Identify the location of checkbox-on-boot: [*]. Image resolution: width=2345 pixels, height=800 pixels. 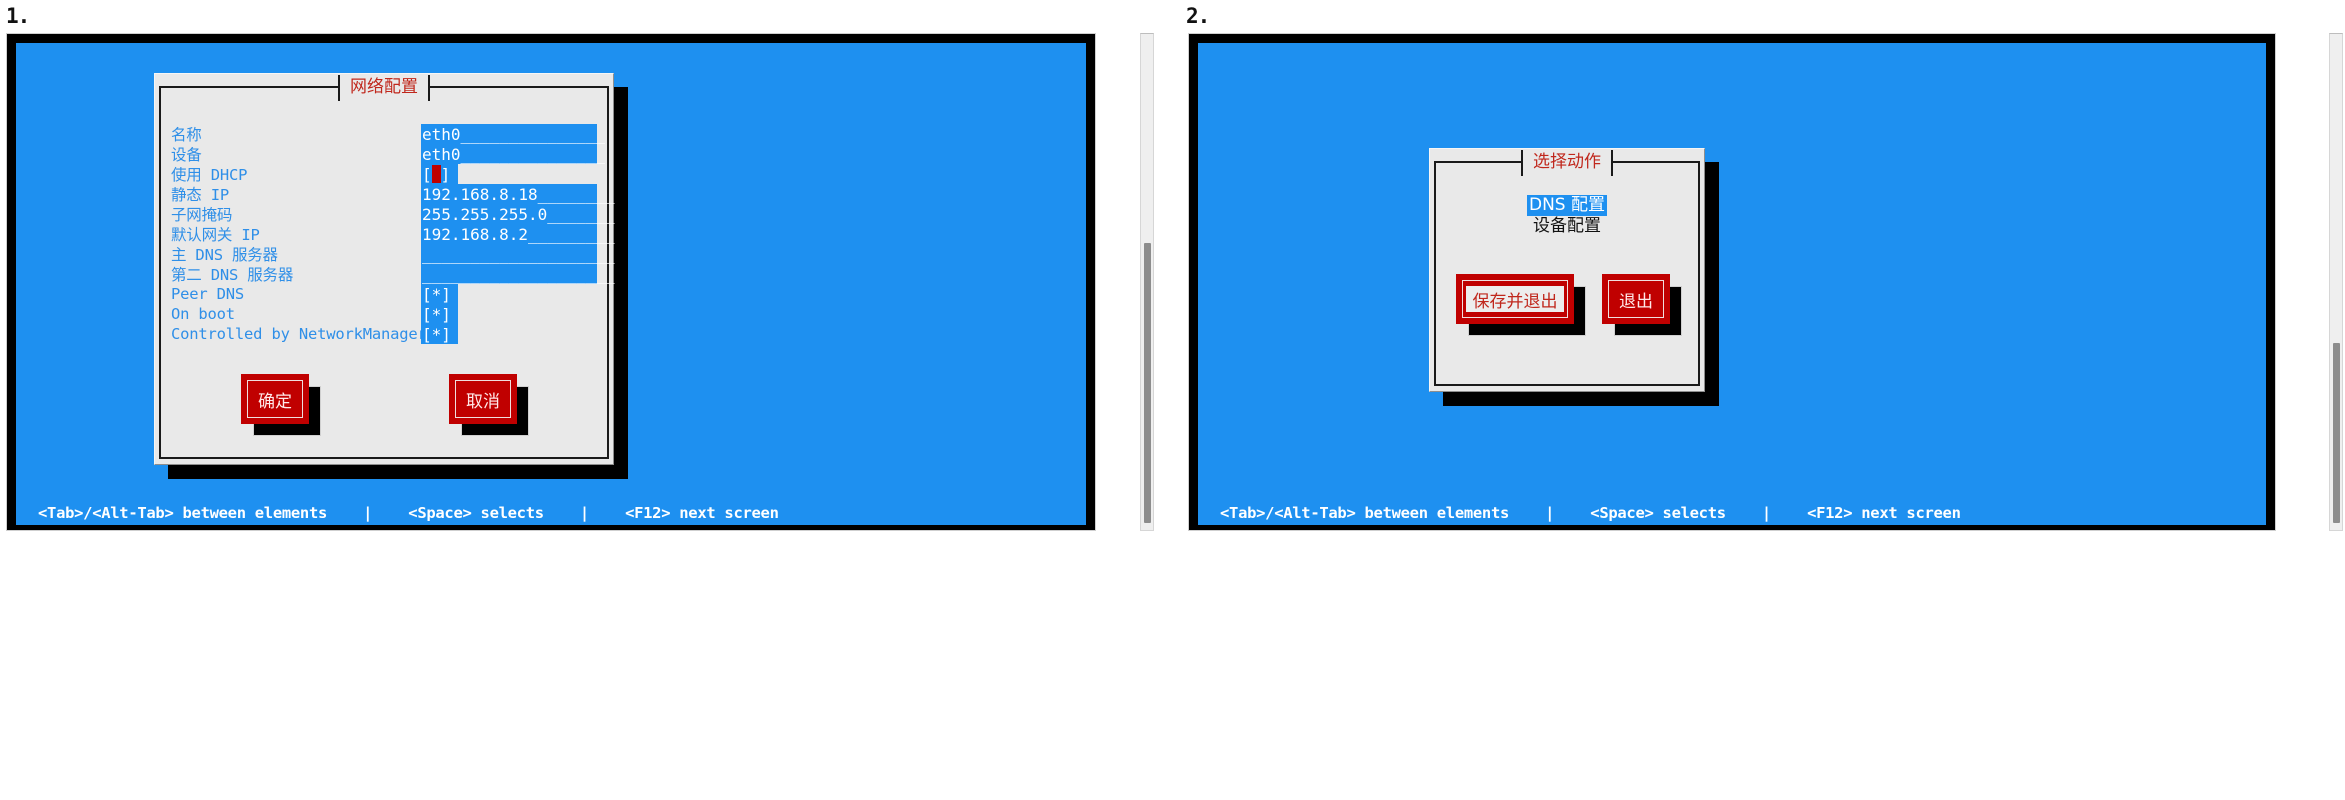
(439, 314).